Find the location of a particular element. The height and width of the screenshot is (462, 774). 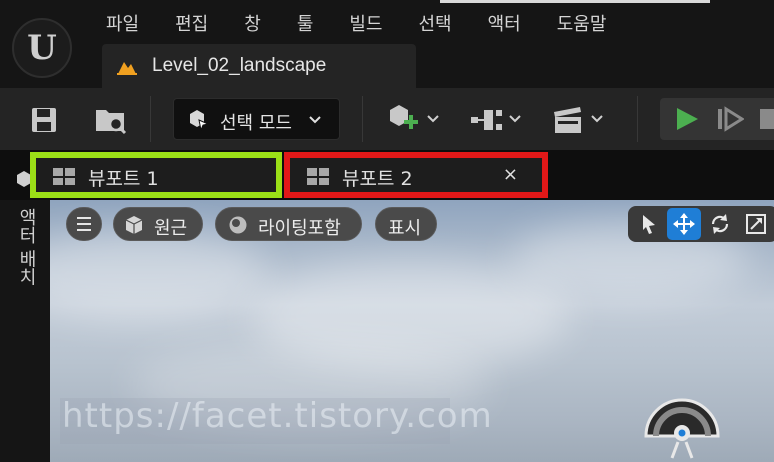

menu-build: 빌드 is located at coordinates (365, 25).